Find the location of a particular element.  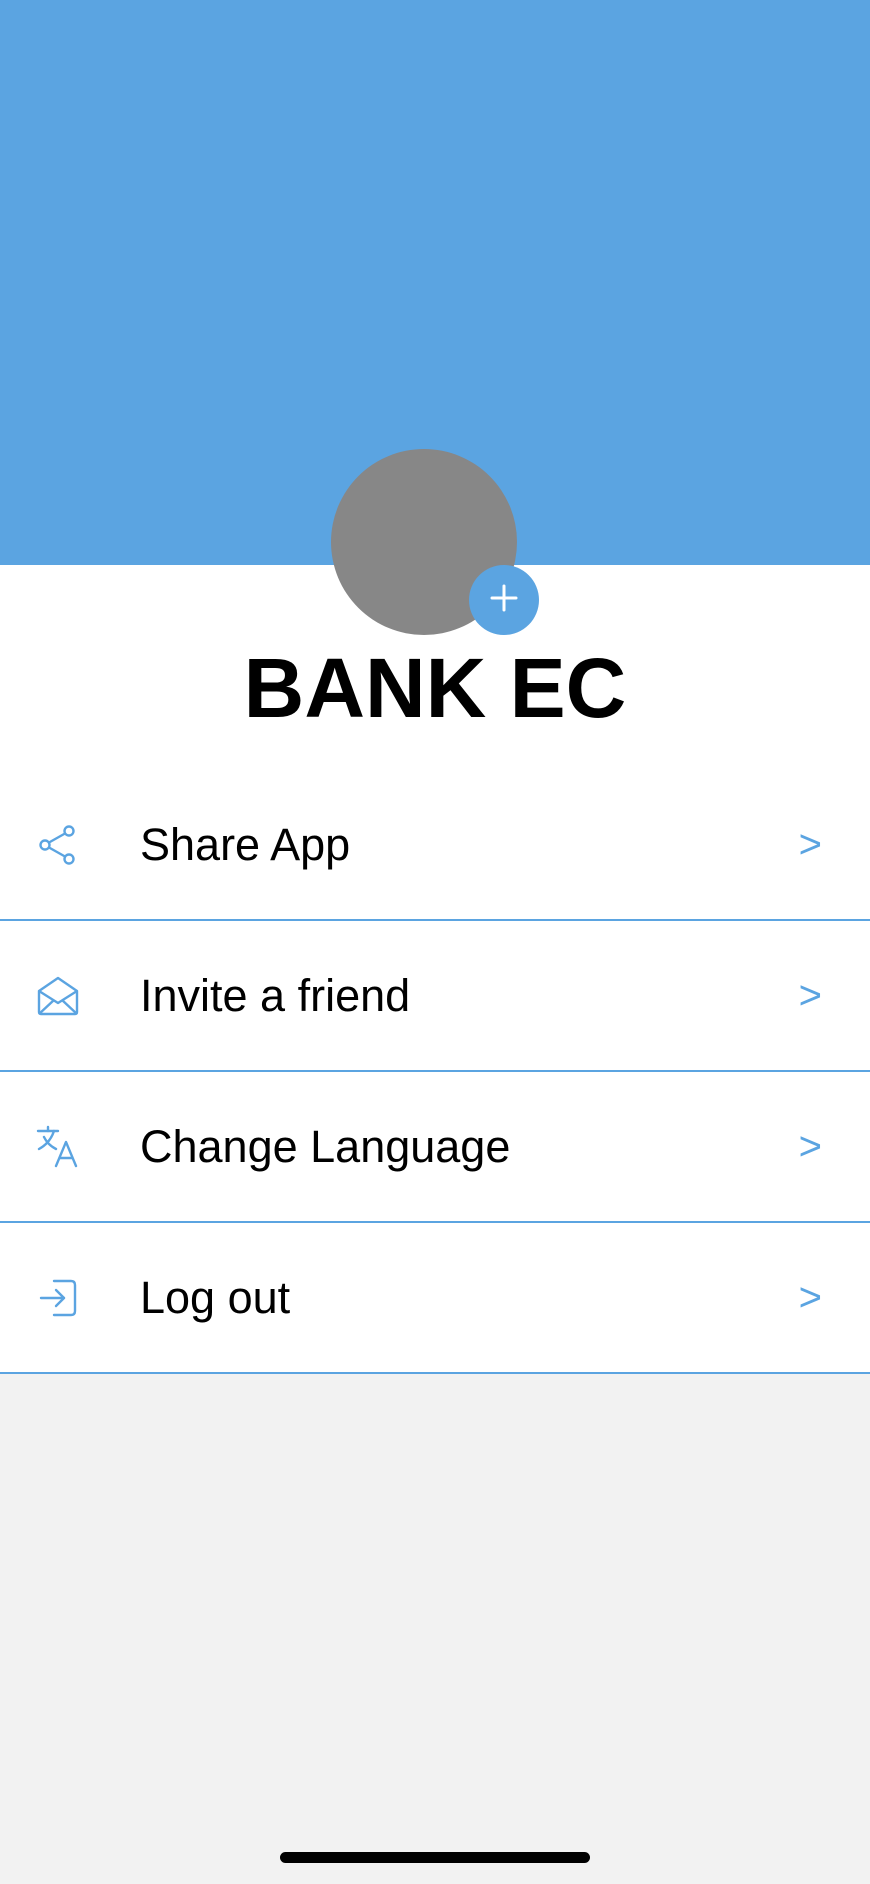

logout-icon is located at coordinates (58, 1298).